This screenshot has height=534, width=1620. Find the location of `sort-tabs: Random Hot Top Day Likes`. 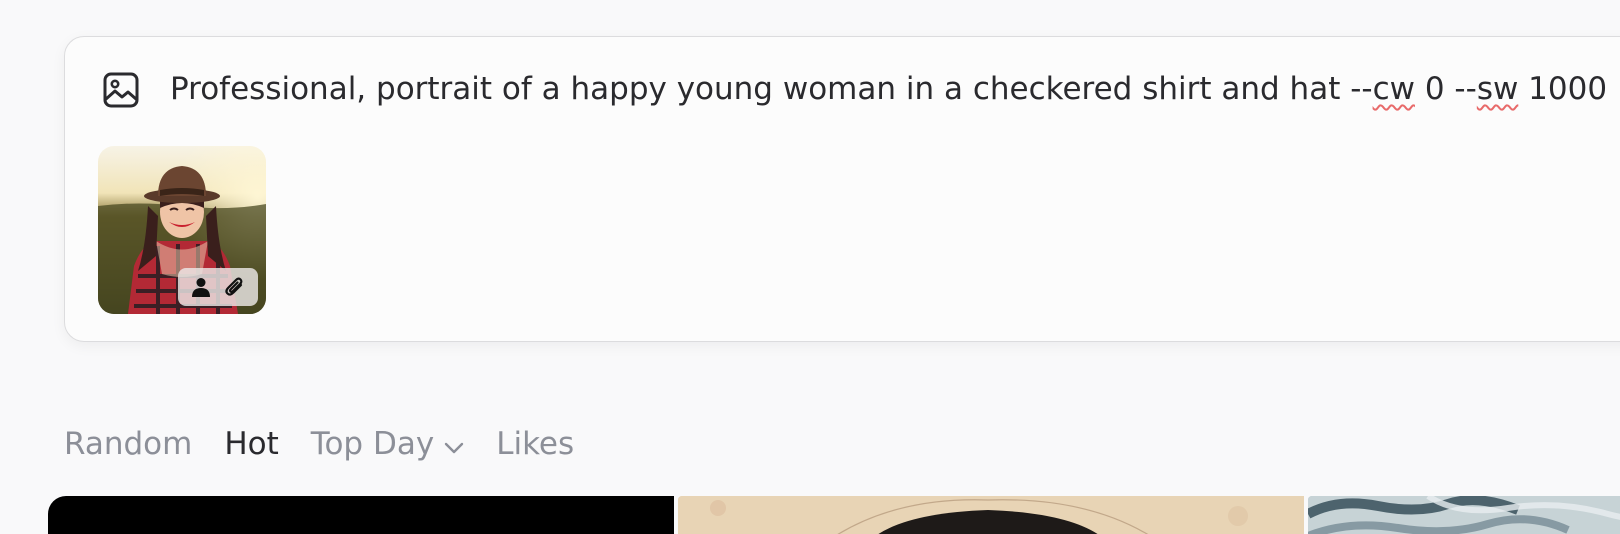

sort-tabs: Random Hot Top Day Likes is located at coordinates (335, 444).